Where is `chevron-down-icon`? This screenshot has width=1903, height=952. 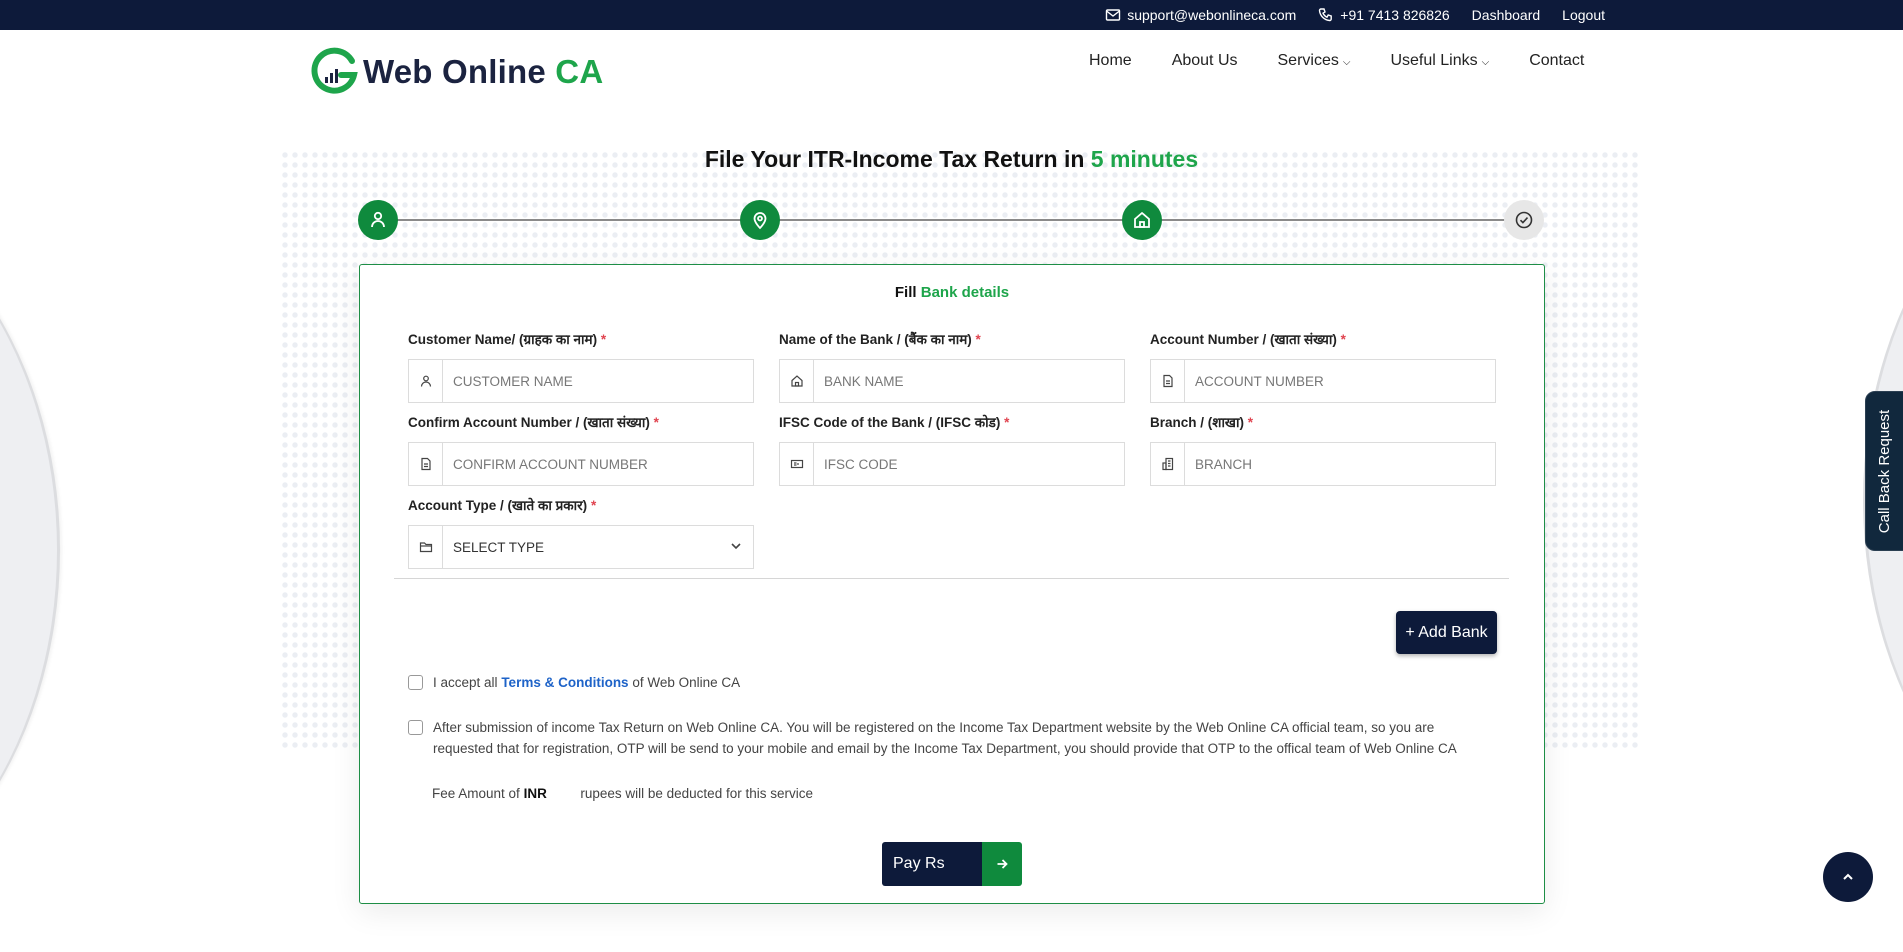
chevron-down-icon is located at coordinates (736, 547).